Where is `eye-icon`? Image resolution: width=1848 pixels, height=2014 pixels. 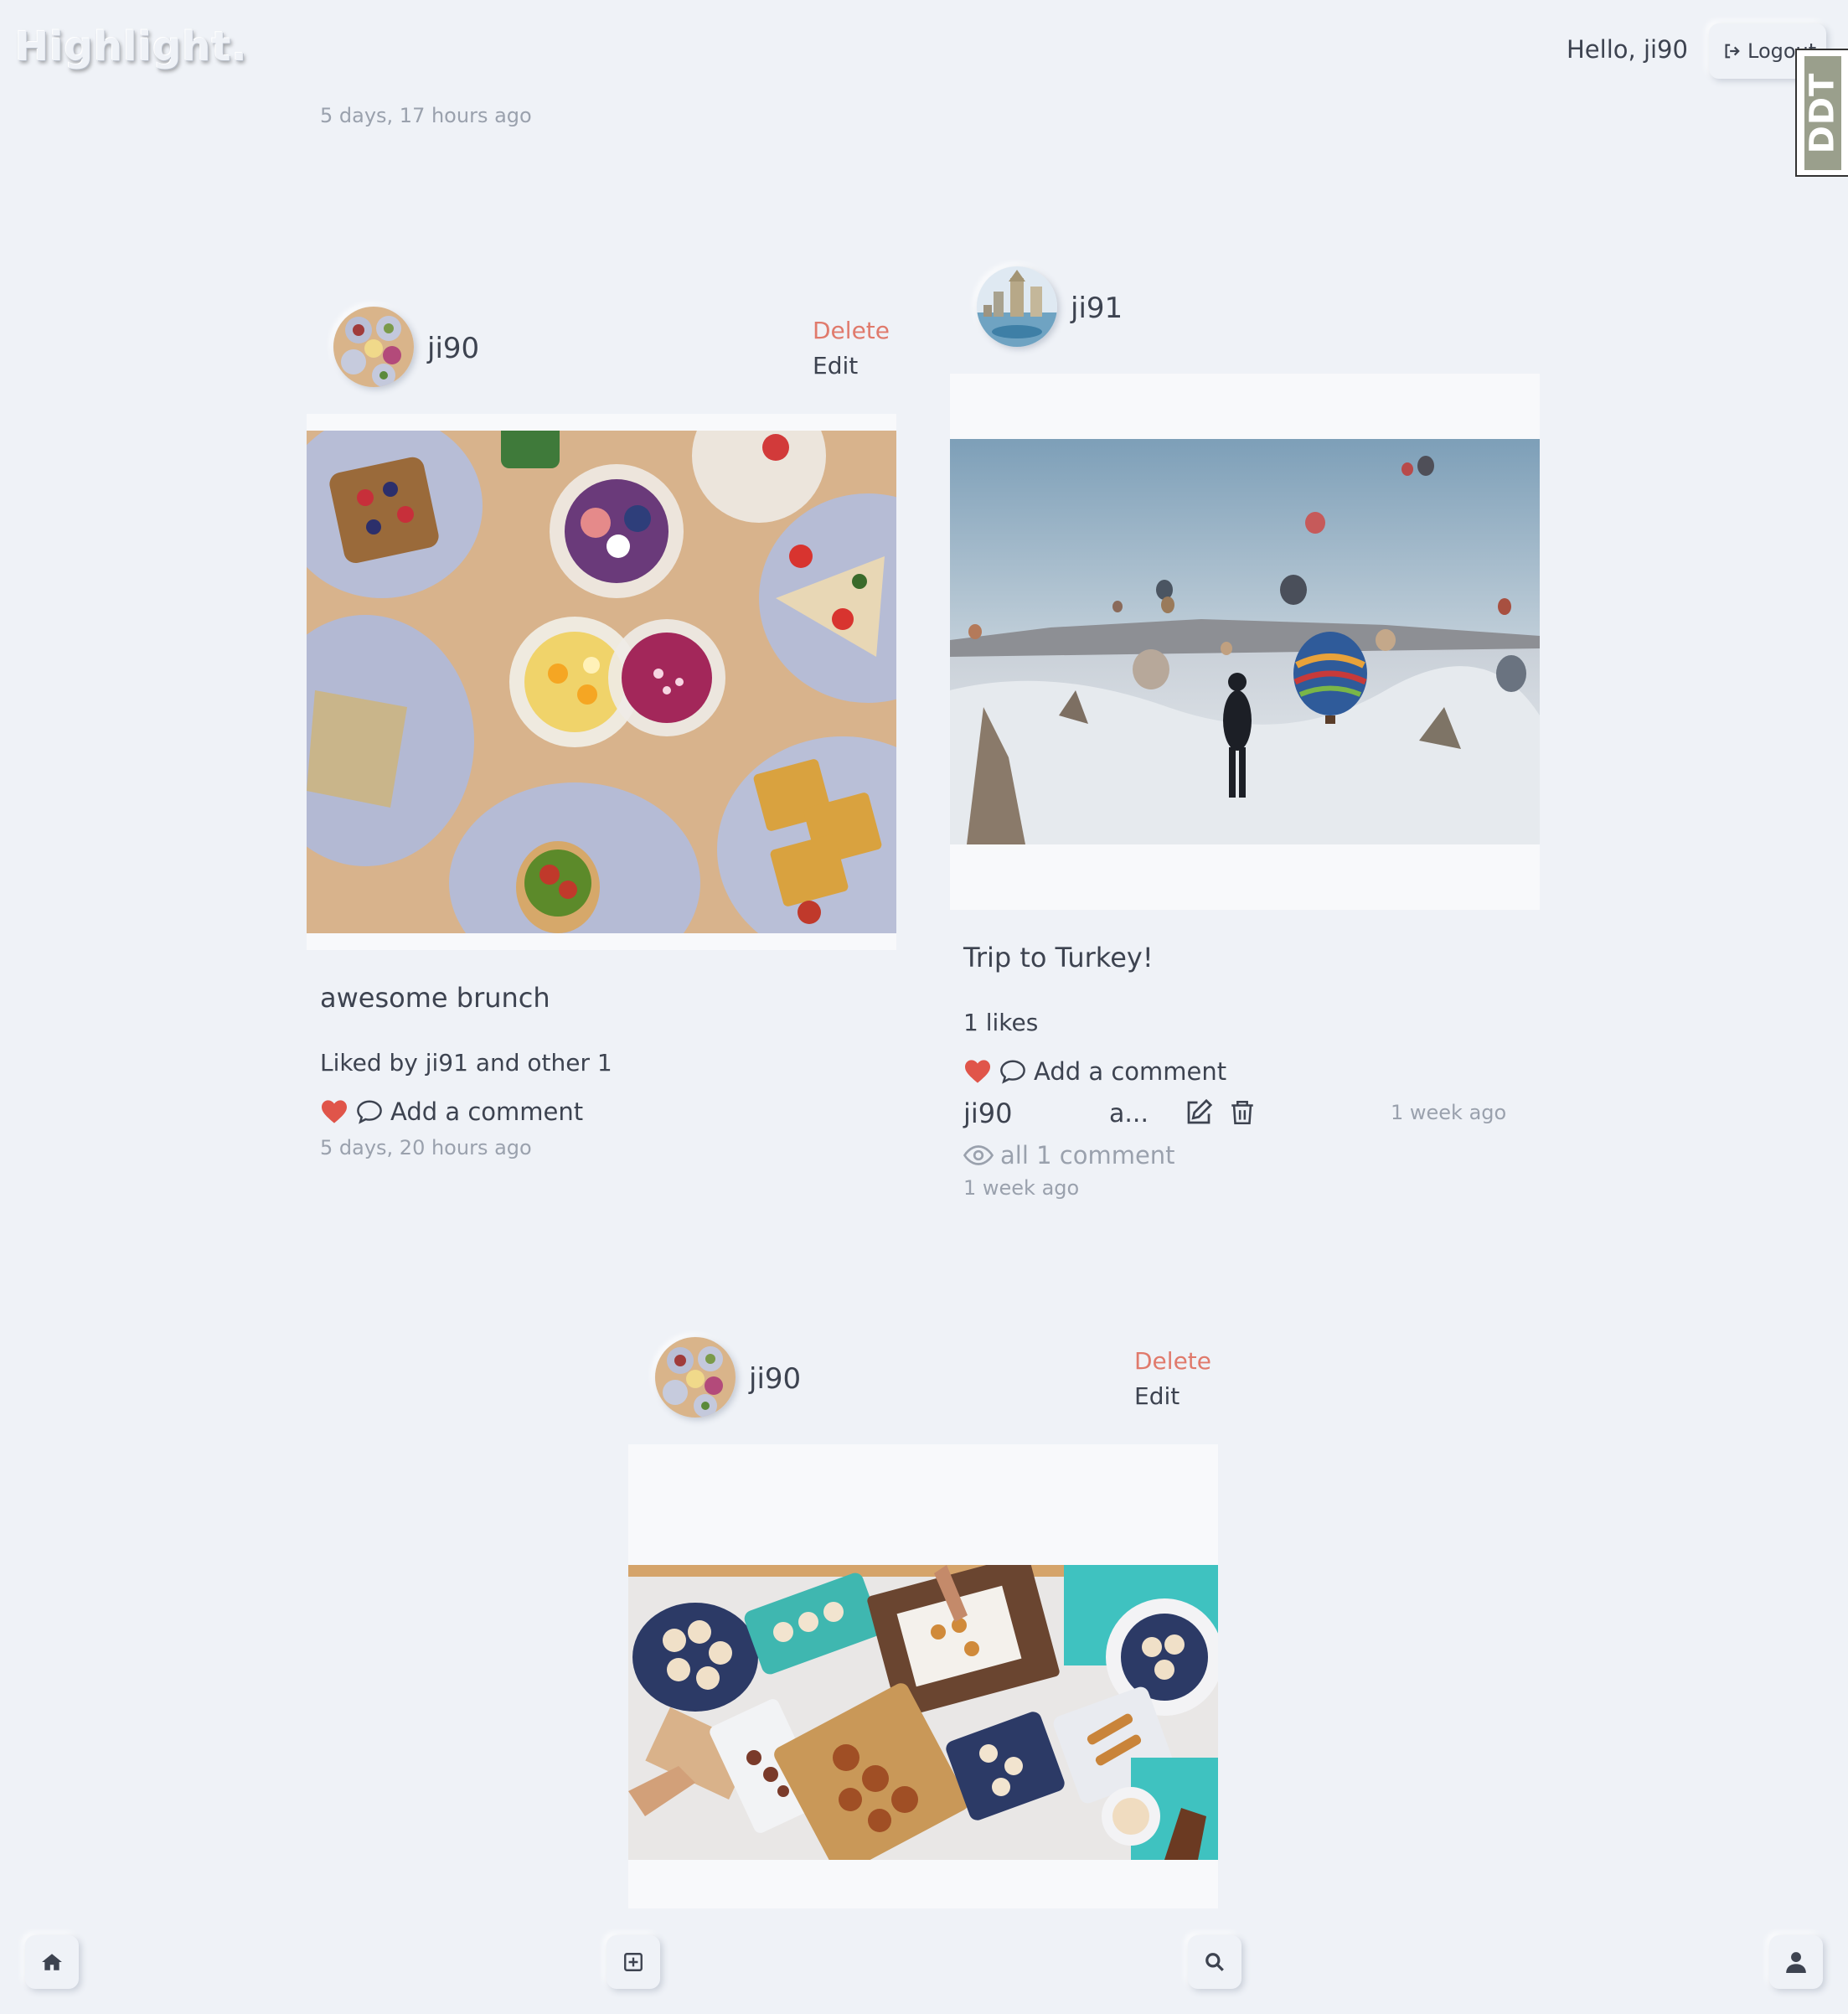
eye-icon is located at coordinates (978, 1155).